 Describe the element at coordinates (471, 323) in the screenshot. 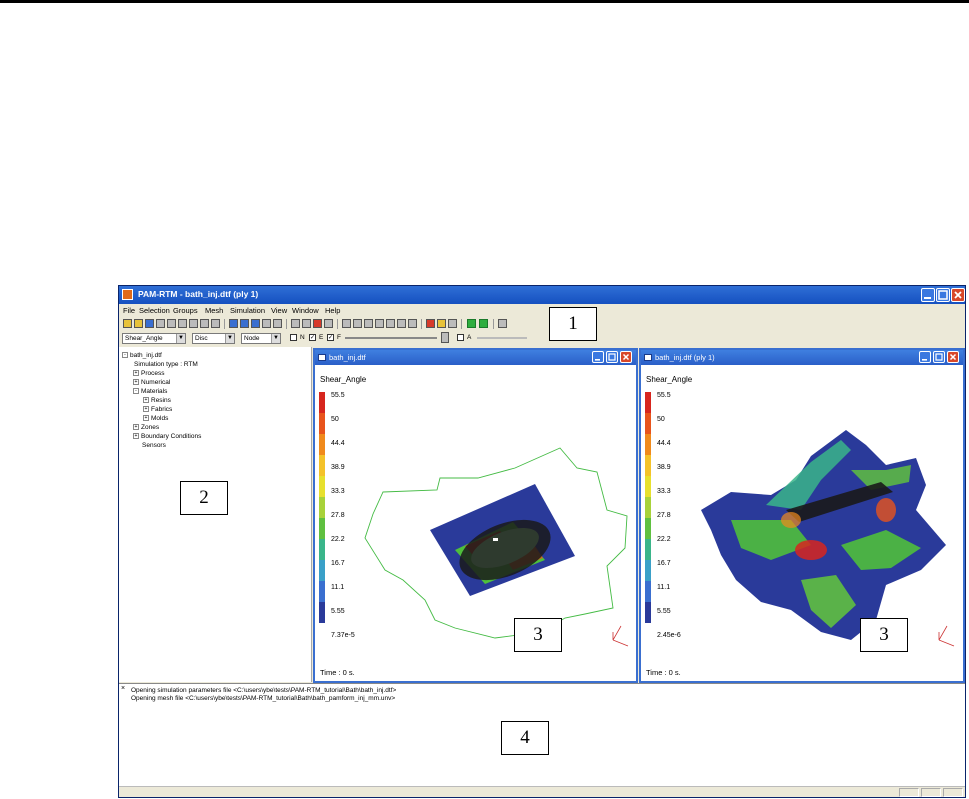

I see `run-icon` at that location.